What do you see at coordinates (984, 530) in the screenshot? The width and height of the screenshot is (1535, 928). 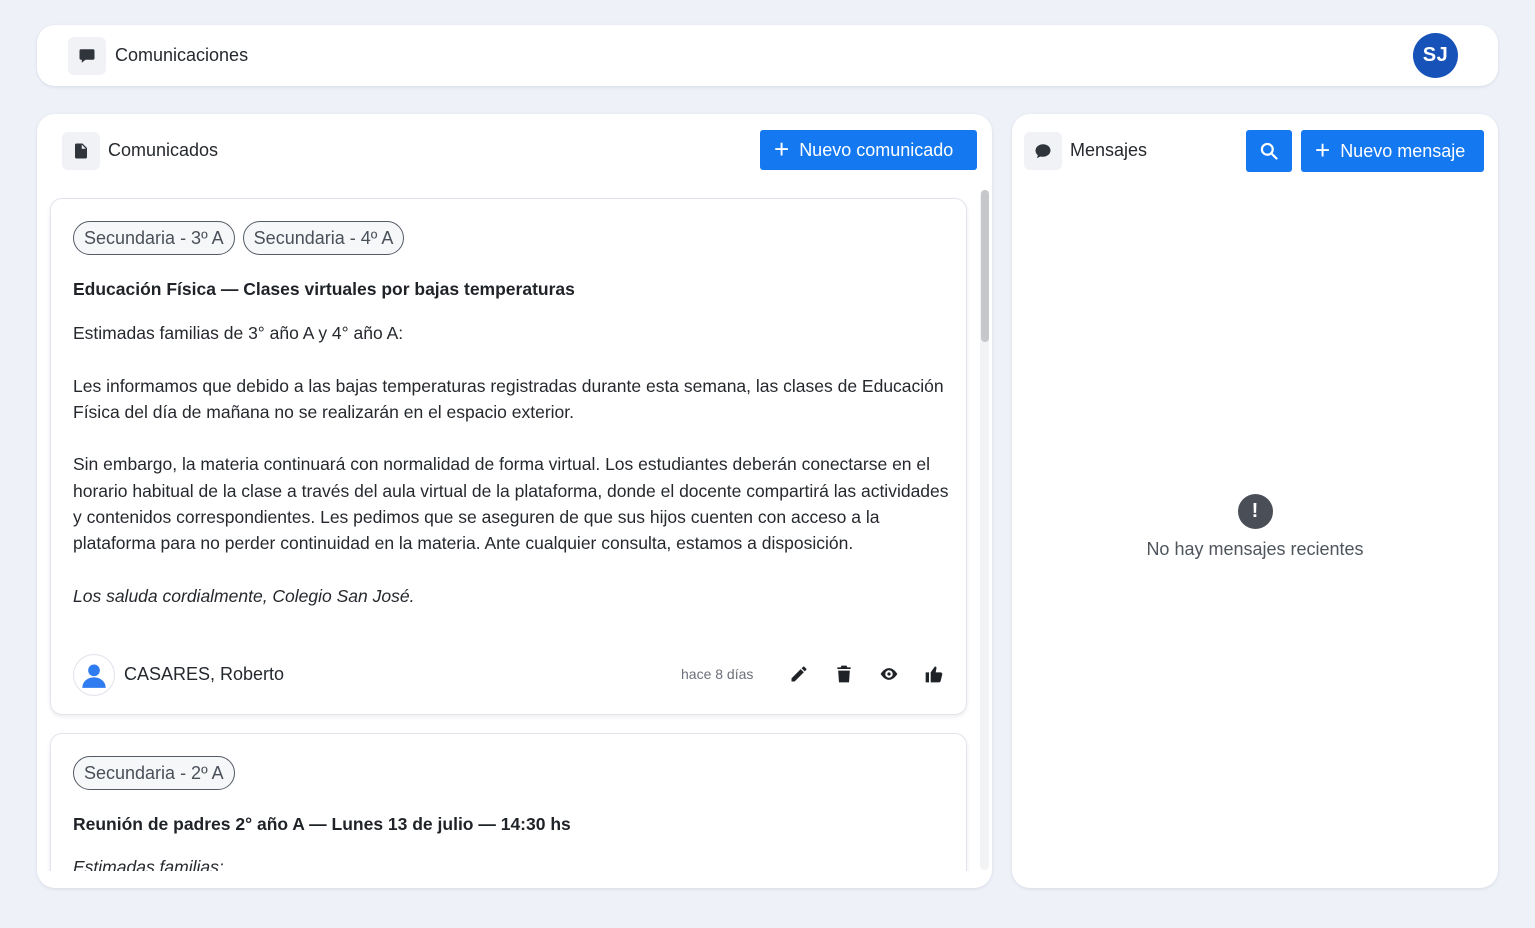 I see `scrollbar` at bounding box center [984, 530].